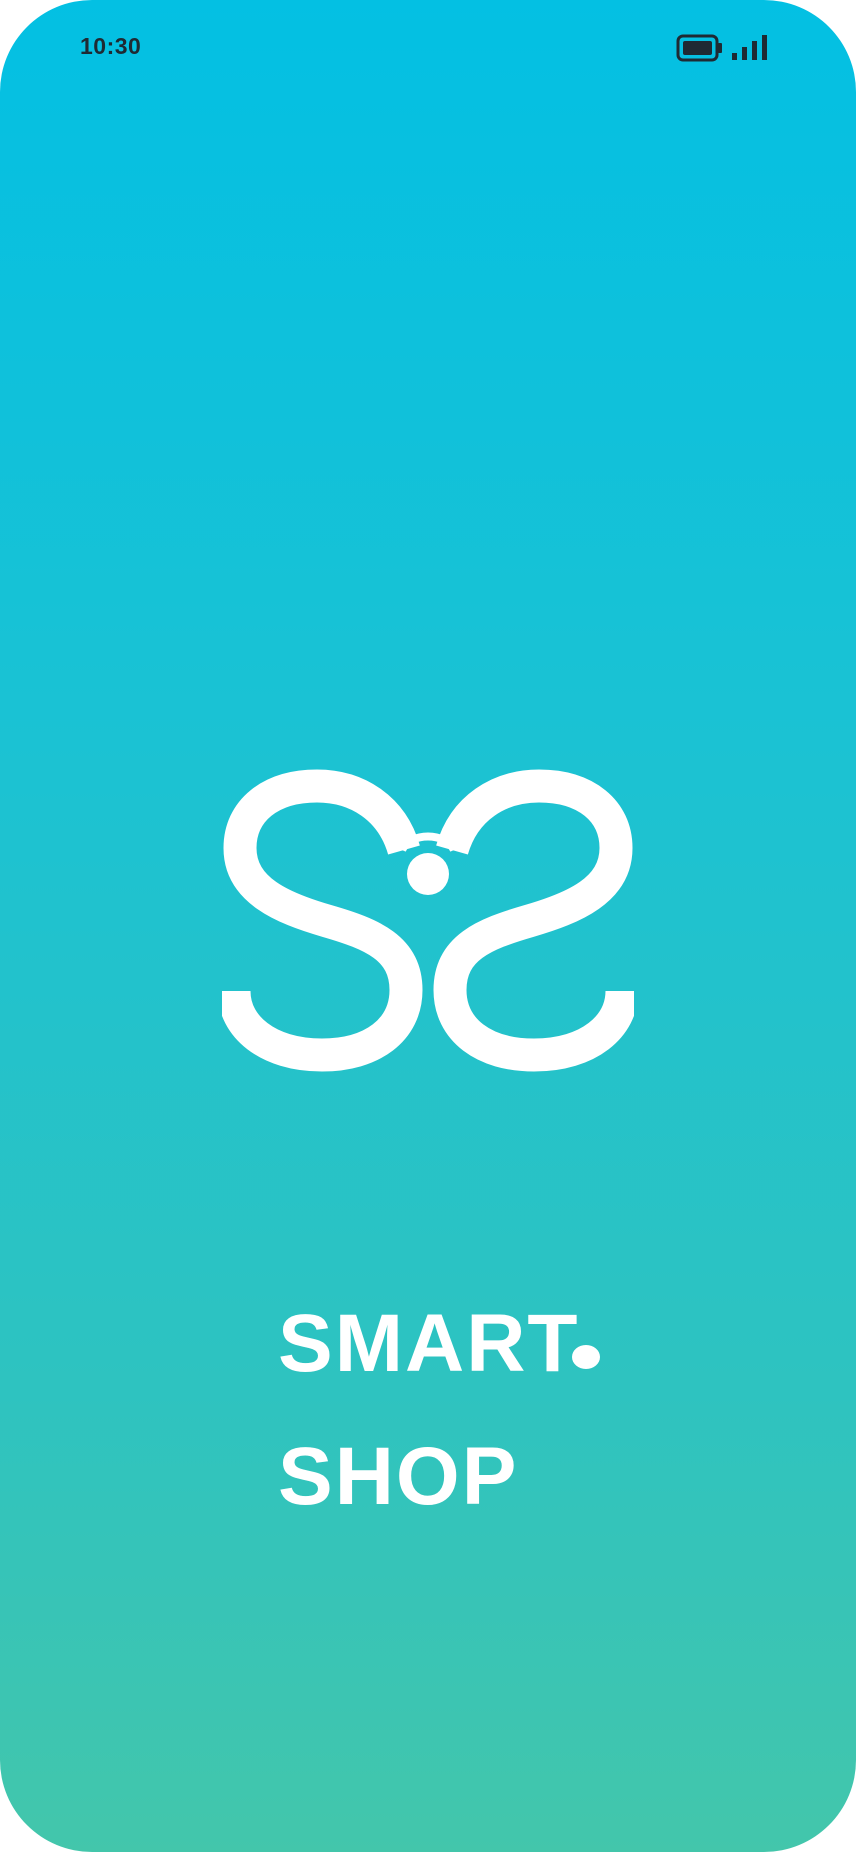 This screenshot has width=856, height=1852. What do you see at coordinates (398, 1476) in the screenshot?
I see `brand-name-line-2: SHOP` at bounding box center [398, 1476].